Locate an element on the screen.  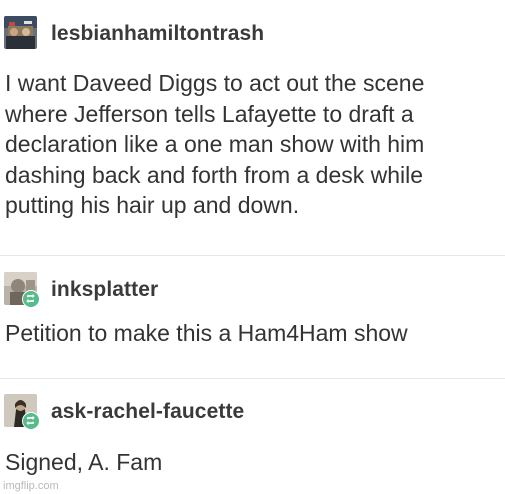
post-1-header: lesbianhamiltontrash is located at coordinates (252, 32).